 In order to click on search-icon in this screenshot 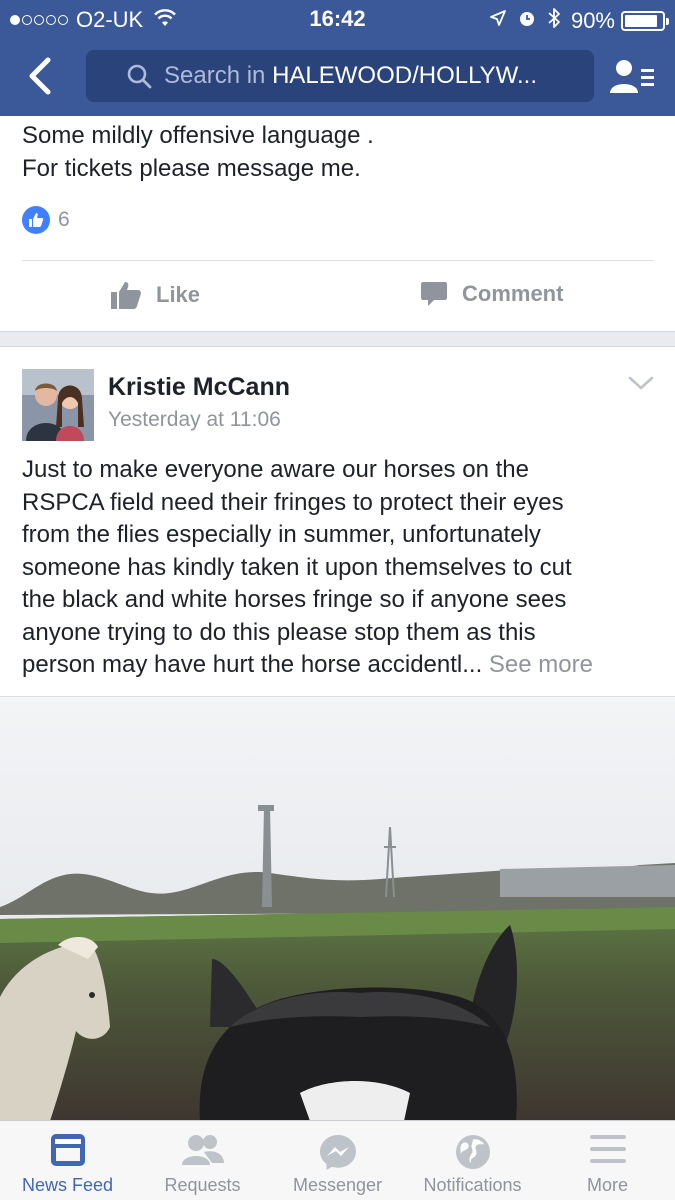, I will do `click(139, 76)`.